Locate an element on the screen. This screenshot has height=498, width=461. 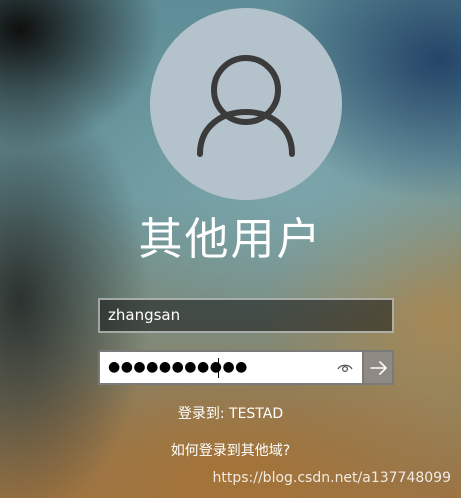
password-masked-value: ●●●●●●●●●●● is located at coordinates (178, 367).